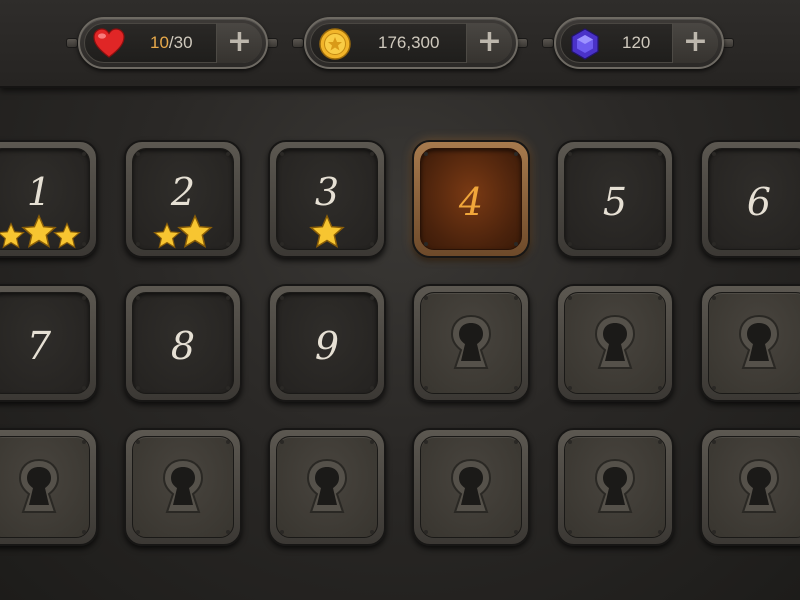 The width and height of the screenshot is (800, 600). I want to click on currency-bar: 10/30 + 176,300 + 120 +, so click(400, 44).